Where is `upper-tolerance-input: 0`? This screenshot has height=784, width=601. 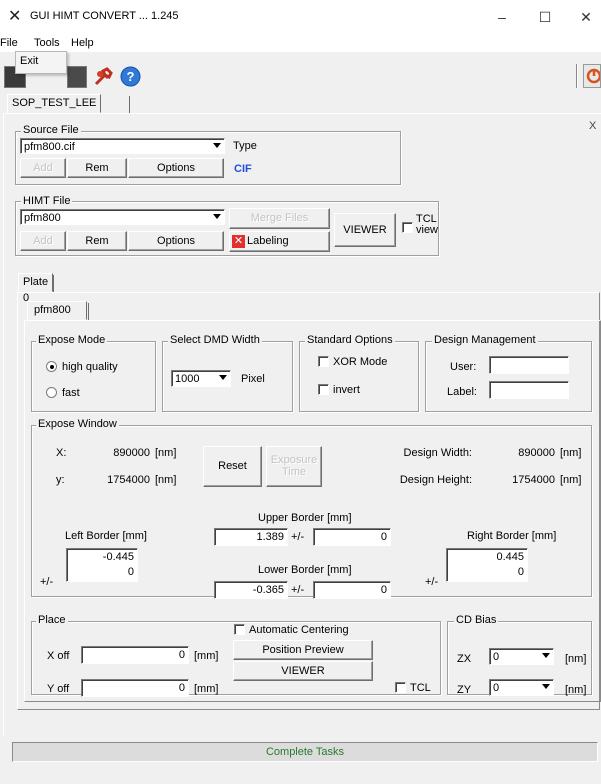 upper-tolerance-input: 0 is located at coordinates (352, 537).